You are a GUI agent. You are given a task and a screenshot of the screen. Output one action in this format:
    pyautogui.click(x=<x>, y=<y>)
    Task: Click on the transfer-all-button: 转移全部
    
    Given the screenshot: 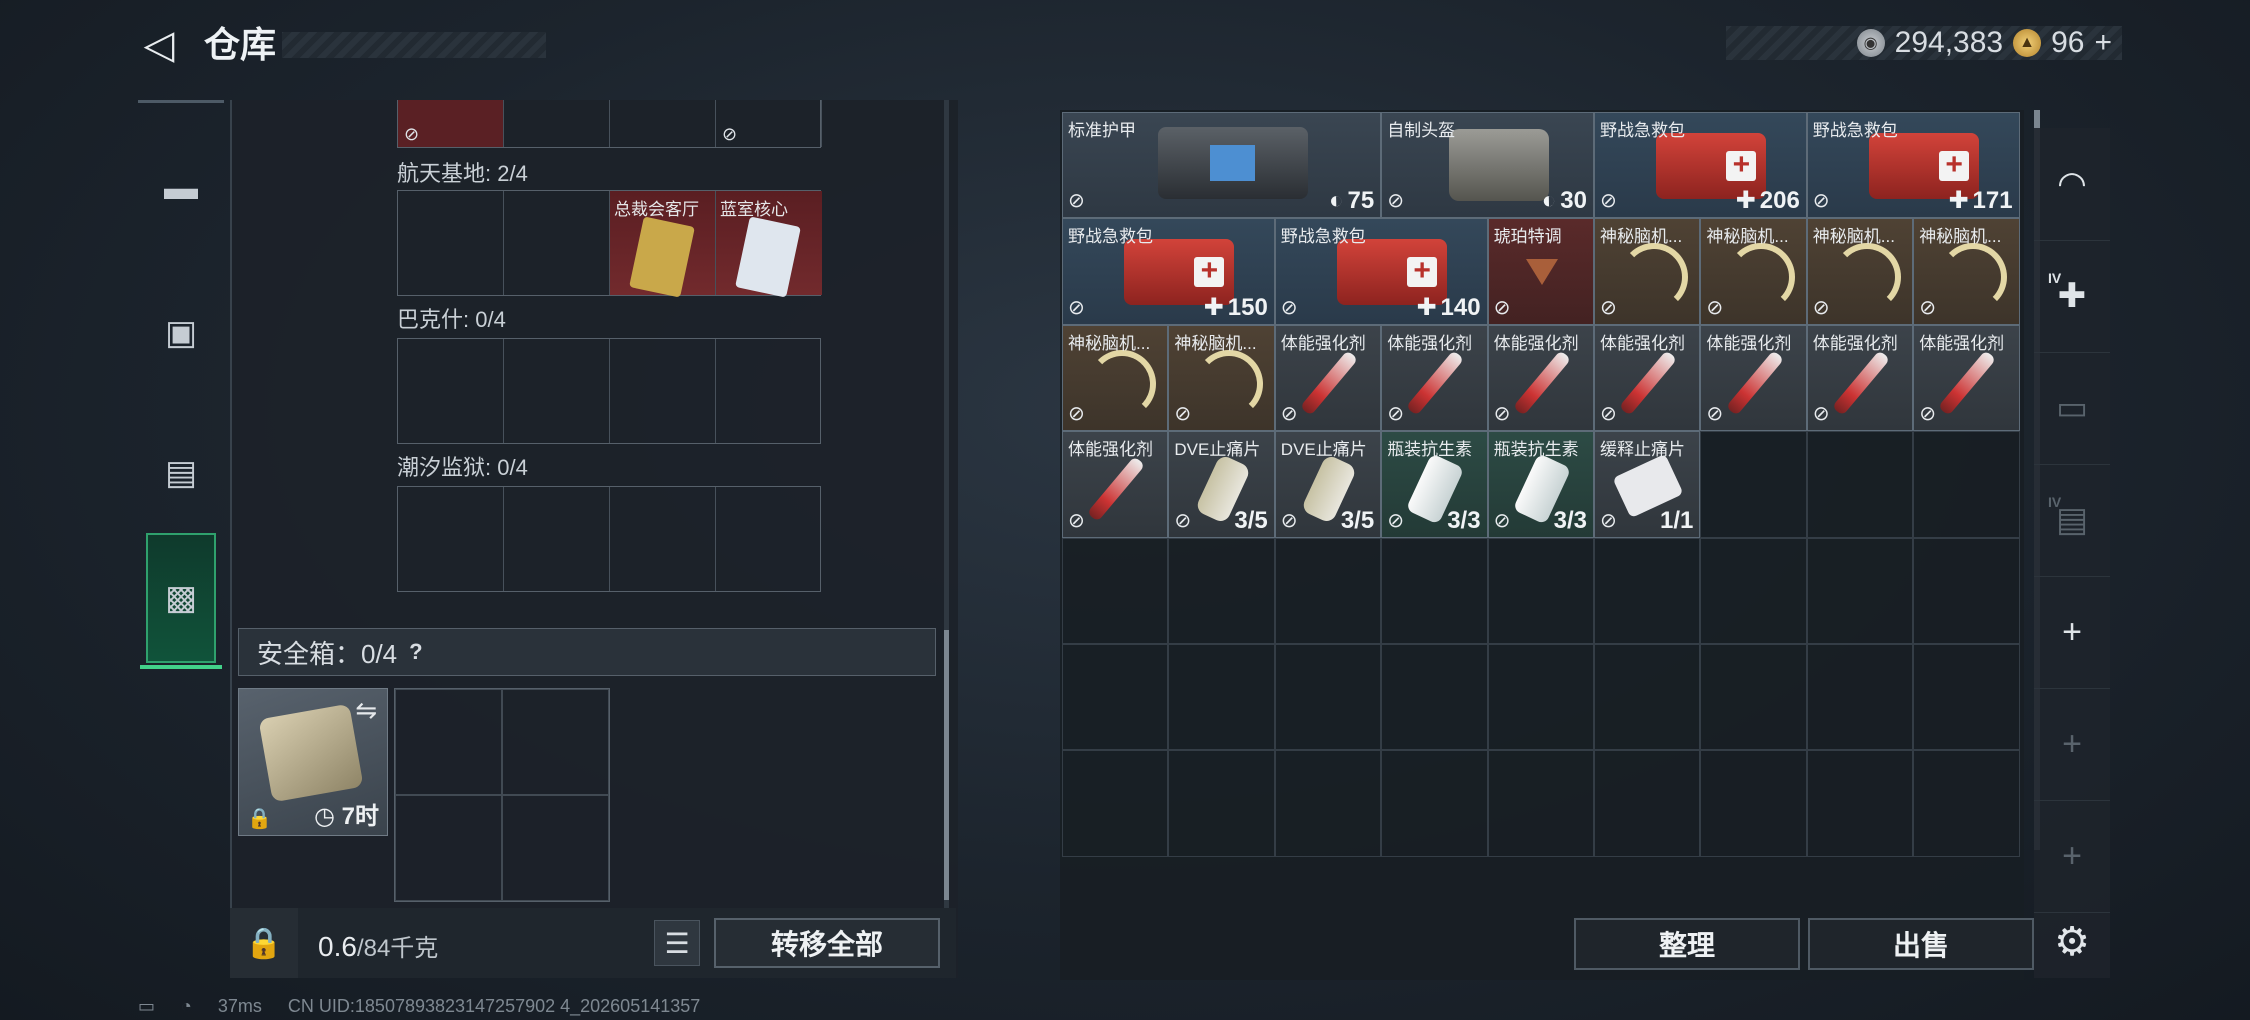 What is the action you would take?
    pyautogui.click(x=827, y=943)
    